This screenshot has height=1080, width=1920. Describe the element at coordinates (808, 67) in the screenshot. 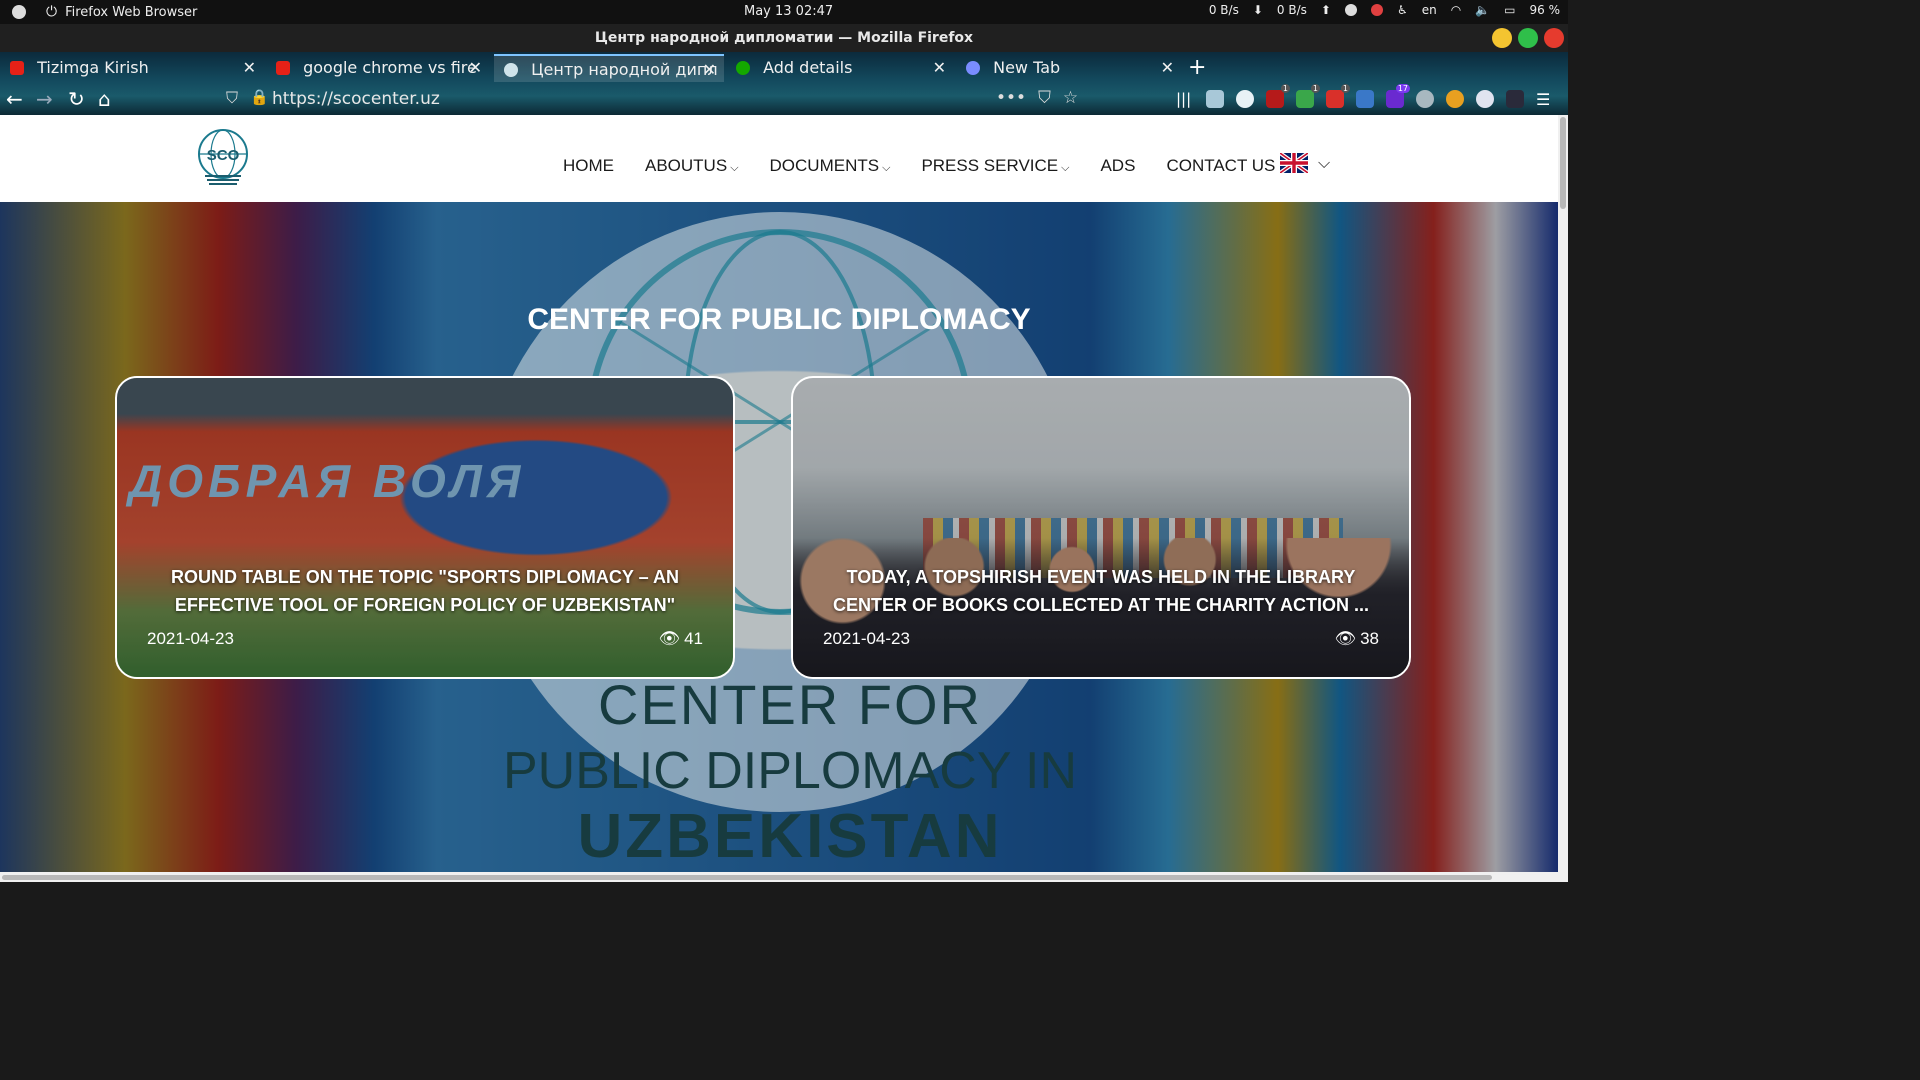

I see `tab-label: Add details` at that location.